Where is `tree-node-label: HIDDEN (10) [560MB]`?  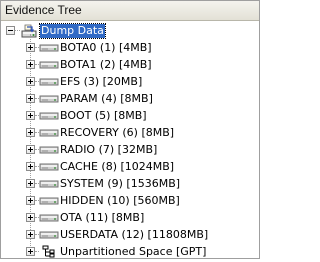 tree-node-label: HIDDEN (10) [560MB] is located at coordinates (120, 201).